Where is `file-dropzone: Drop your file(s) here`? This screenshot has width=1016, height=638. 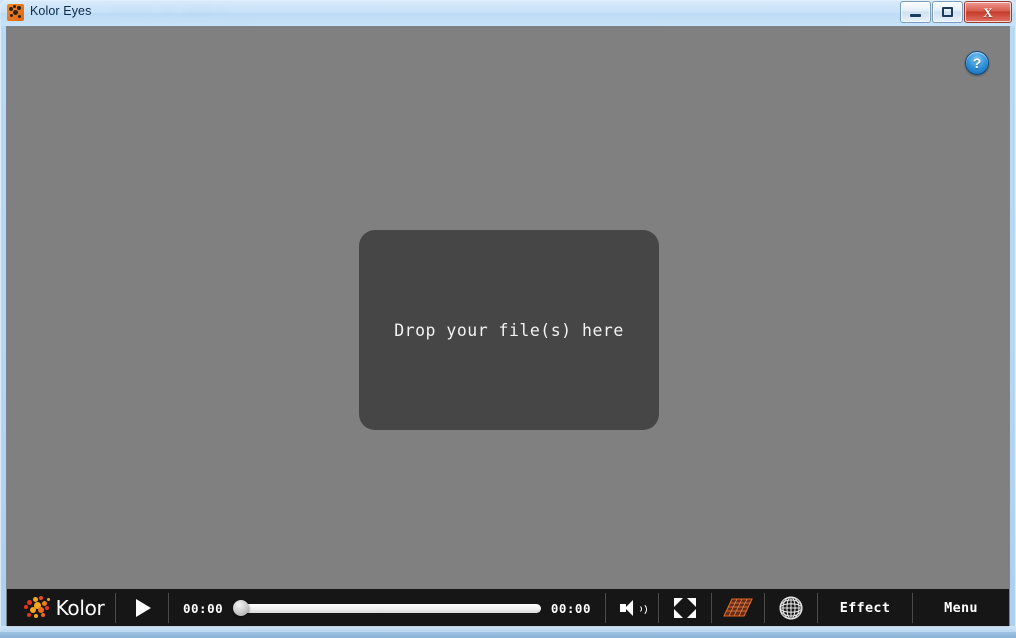 file-dropzone: Drop your file(s) here is located at coordinates (509, 330).